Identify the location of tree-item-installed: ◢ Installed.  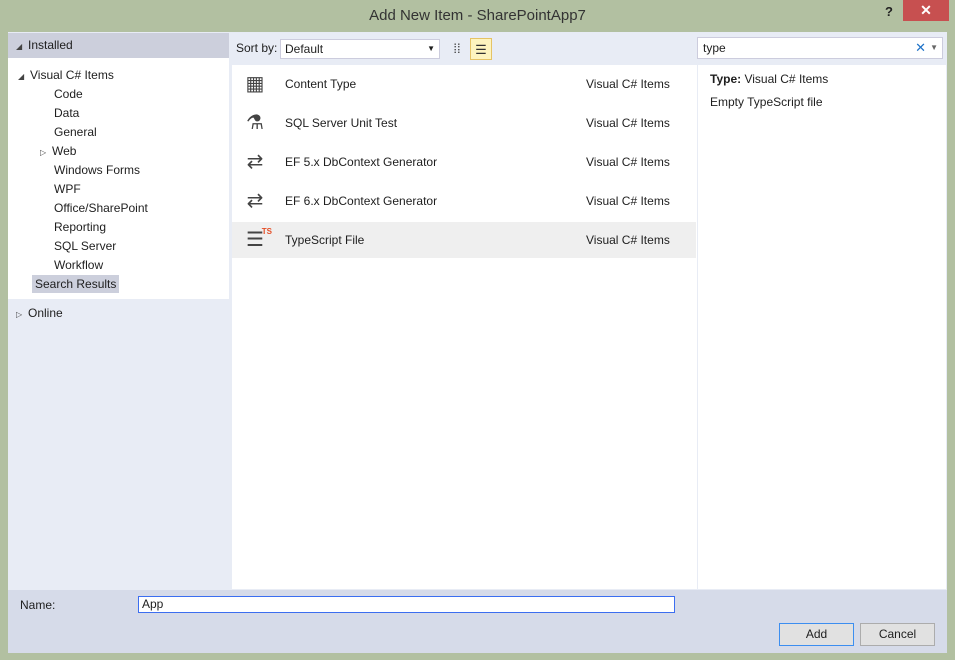
(118, 45).